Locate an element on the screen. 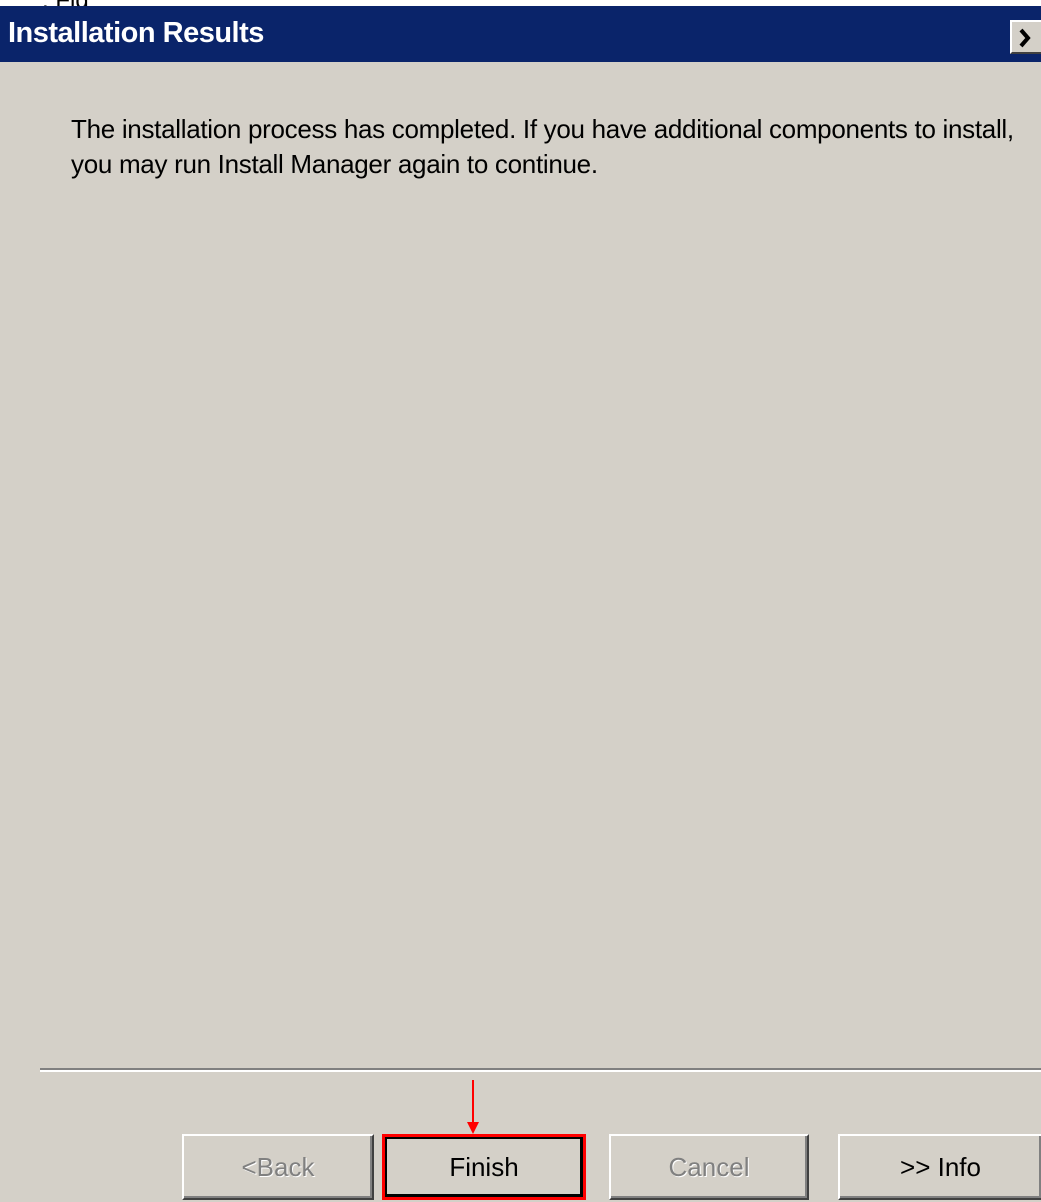  annotation-arrow-icon is located at coordinates (473, 1107).